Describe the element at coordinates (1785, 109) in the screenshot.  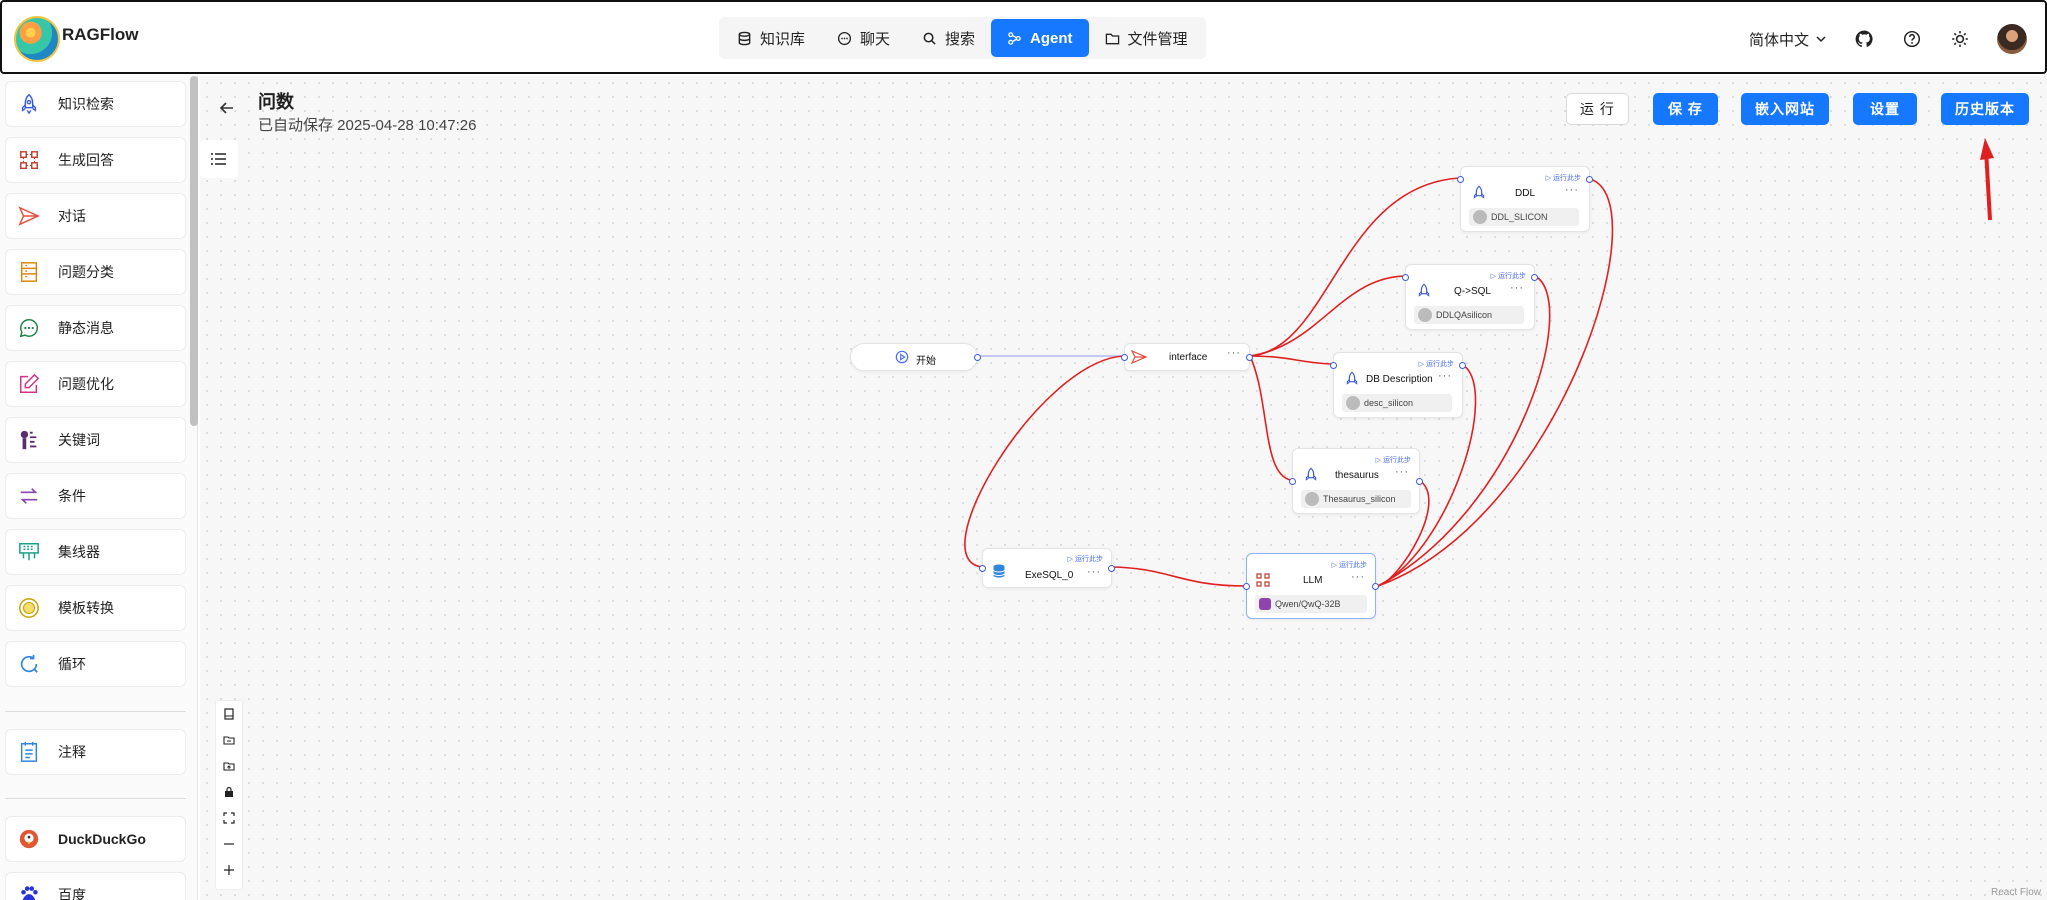
I see `embed-website-button: 嵌入网站` at that location.